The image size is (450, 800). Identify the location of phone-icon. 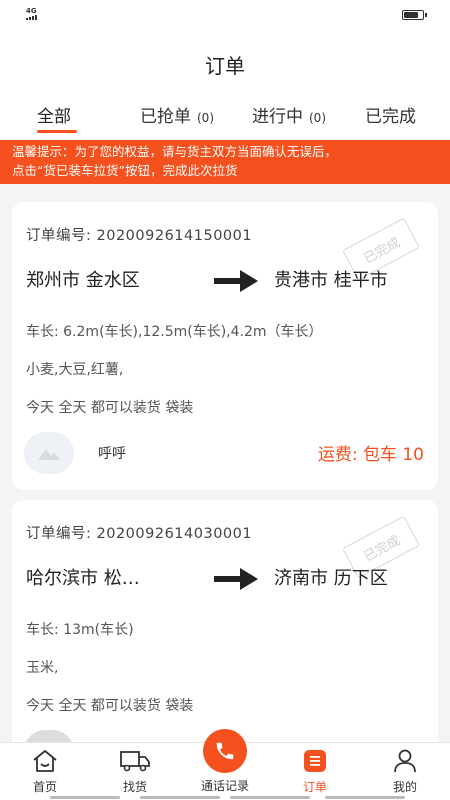
(225, 751).